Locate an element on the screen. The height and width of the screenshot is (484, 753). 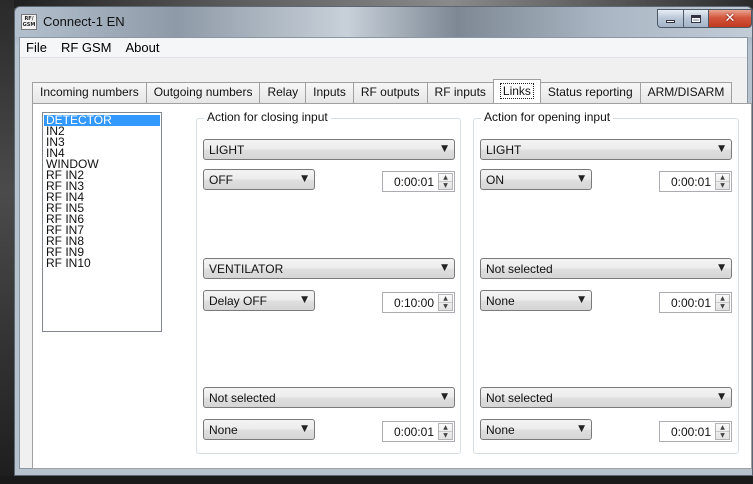
menu-about: About is located at coordinates (143, 47).